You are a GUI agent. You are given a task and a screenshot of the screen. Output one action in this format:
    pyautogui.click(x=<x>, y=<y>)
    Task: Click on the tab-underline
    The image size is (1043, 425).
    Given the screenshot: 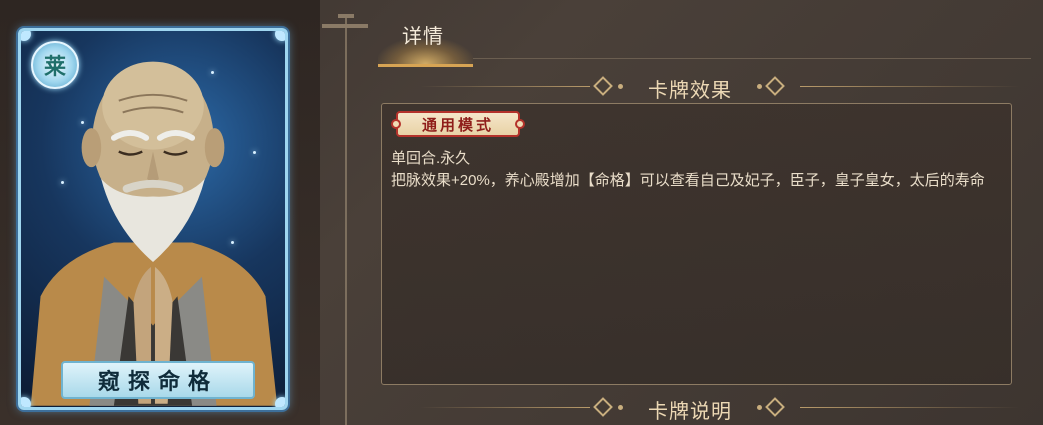 What is the action you would take?
    pyautogui.click(x=425, y=65)
    